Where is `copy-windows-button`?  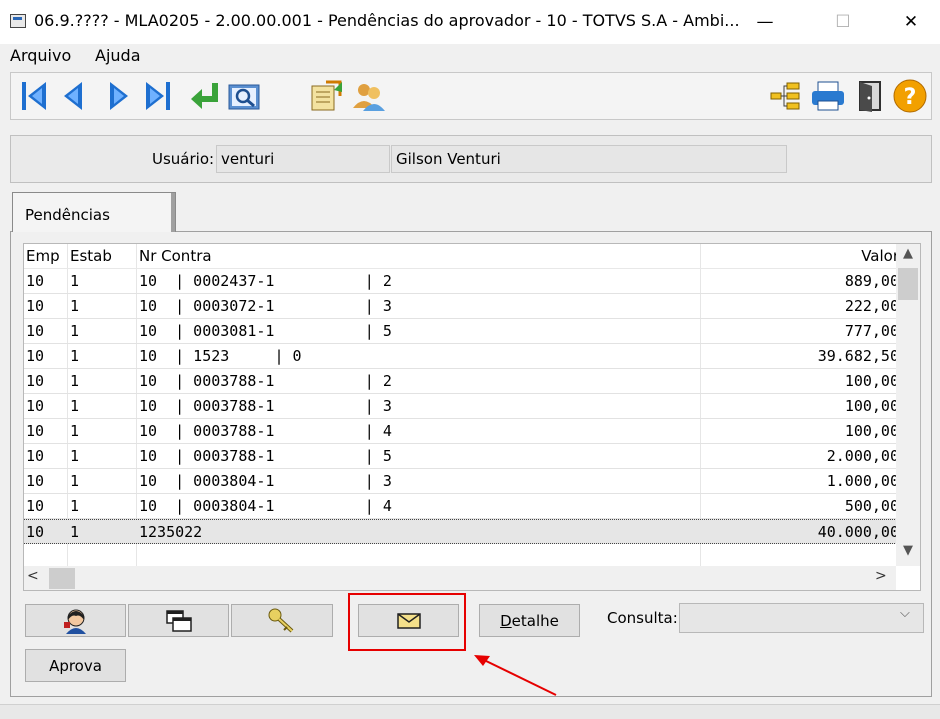 copy-windows-button is located at coordinates (178, 620).